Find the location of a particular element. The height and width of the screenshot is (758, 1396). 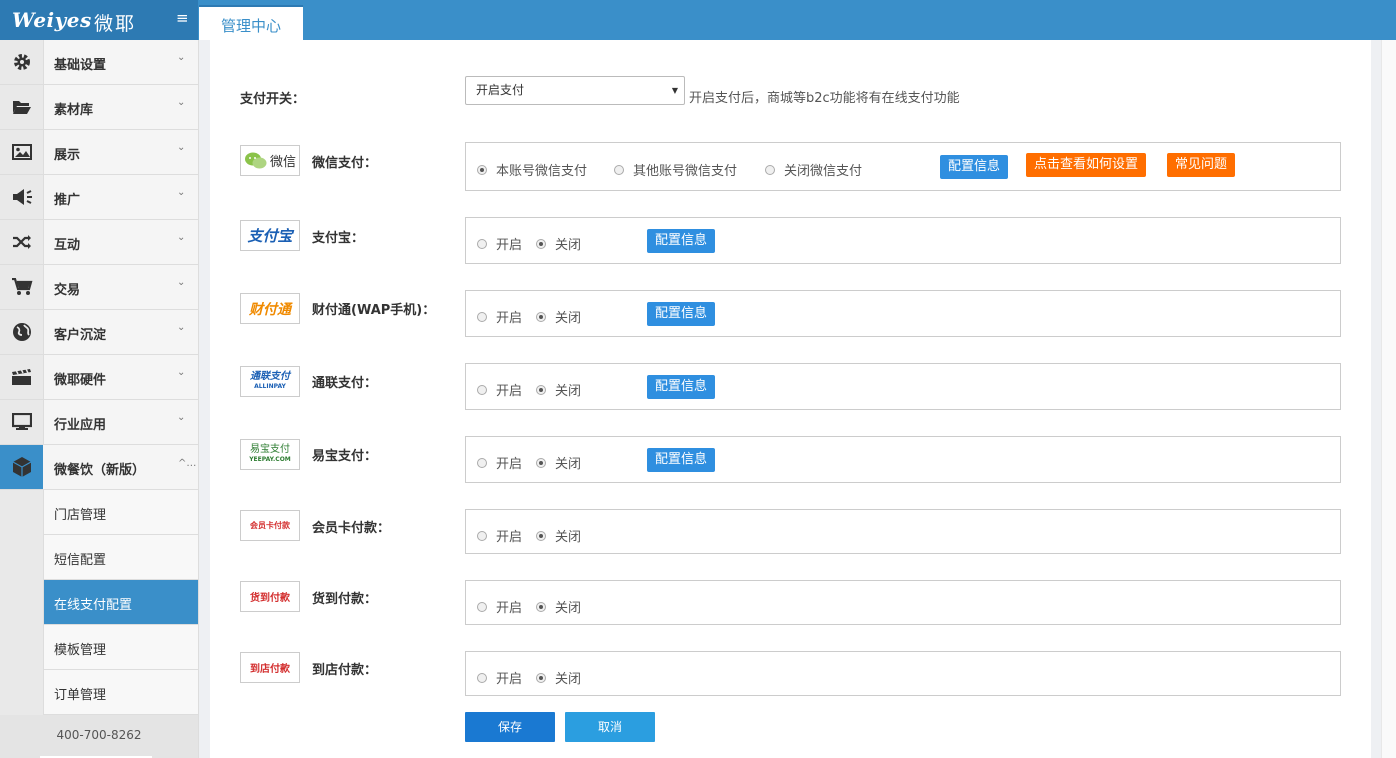

wechat-pay-label: 微信支付： is located at coordinates (345, 163).